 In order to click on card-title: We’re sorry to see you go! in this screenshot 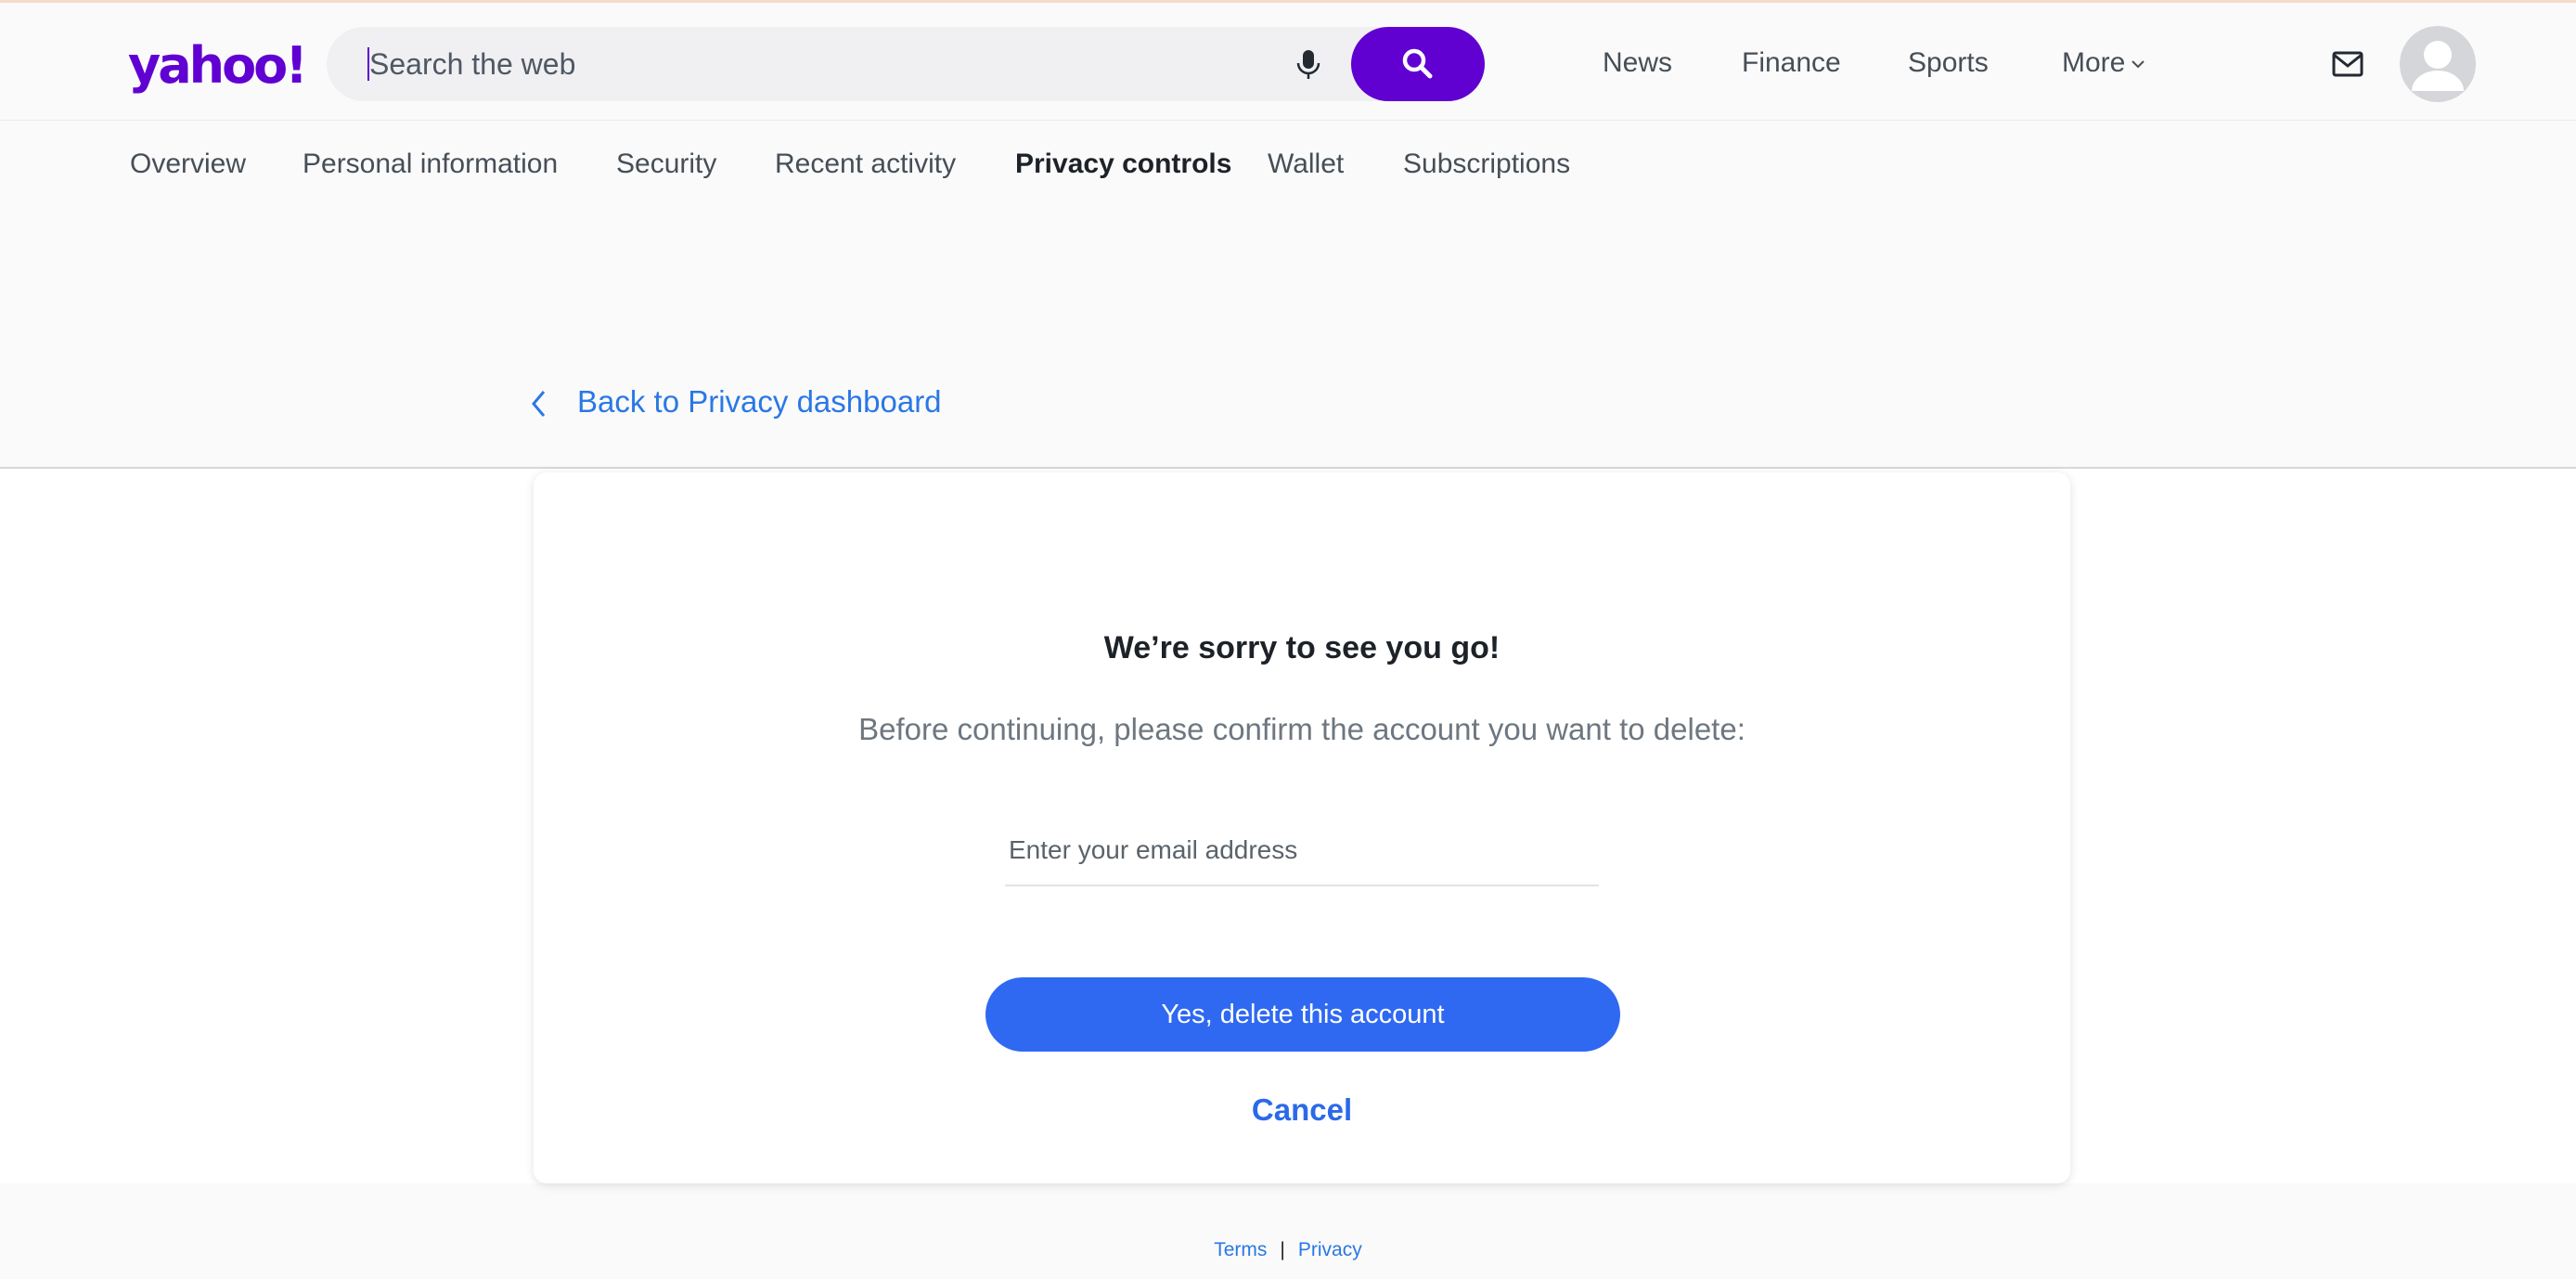, I will do `click(1302, 647)`.